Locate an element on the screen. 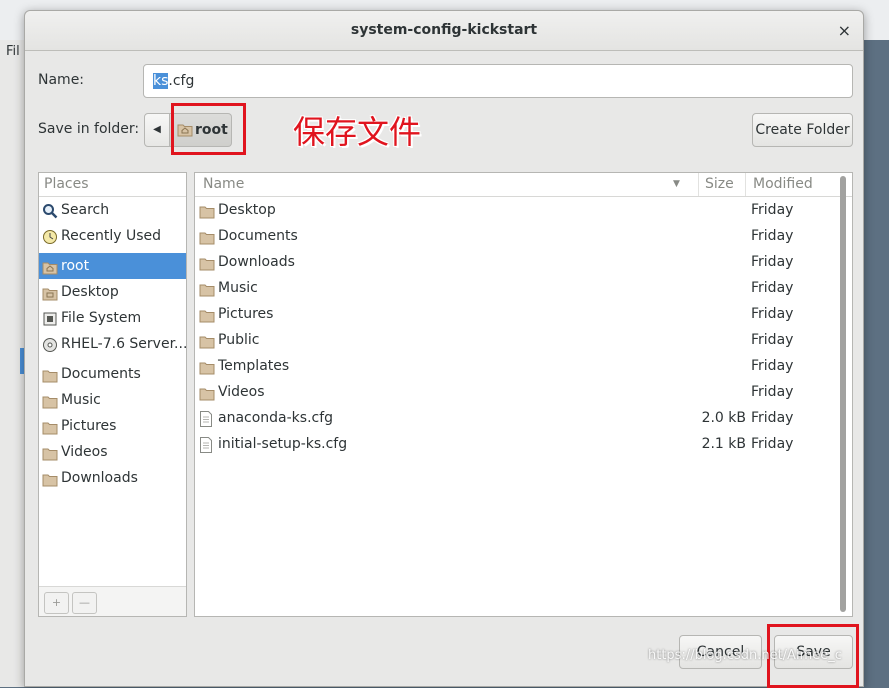  place-item-pictures: Pictures is located at coordinates (112, 426).